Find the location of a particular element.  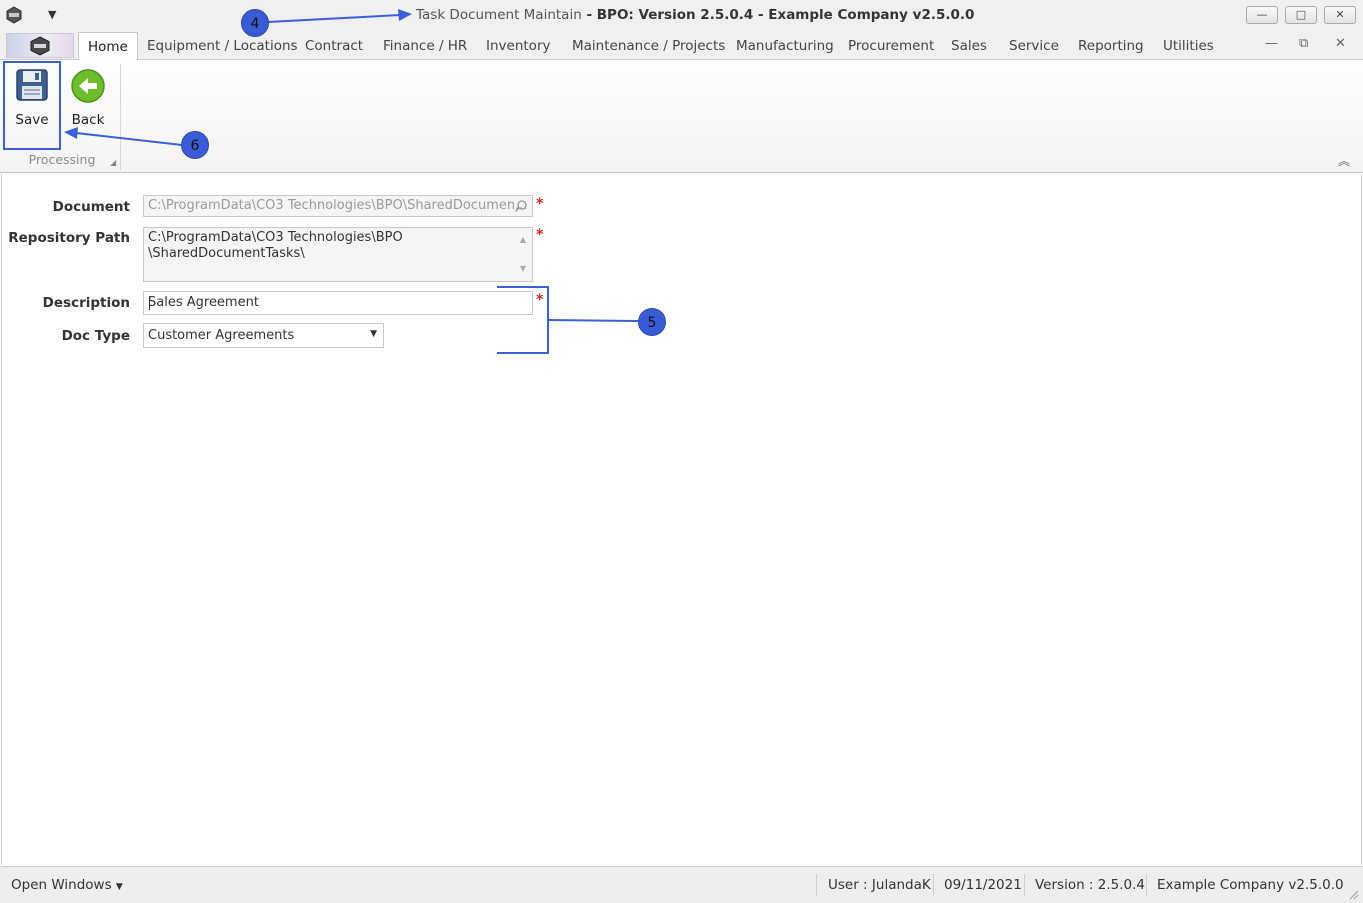

open-windows-button: Open Windows ▼ is located at coordinates (67, 885).